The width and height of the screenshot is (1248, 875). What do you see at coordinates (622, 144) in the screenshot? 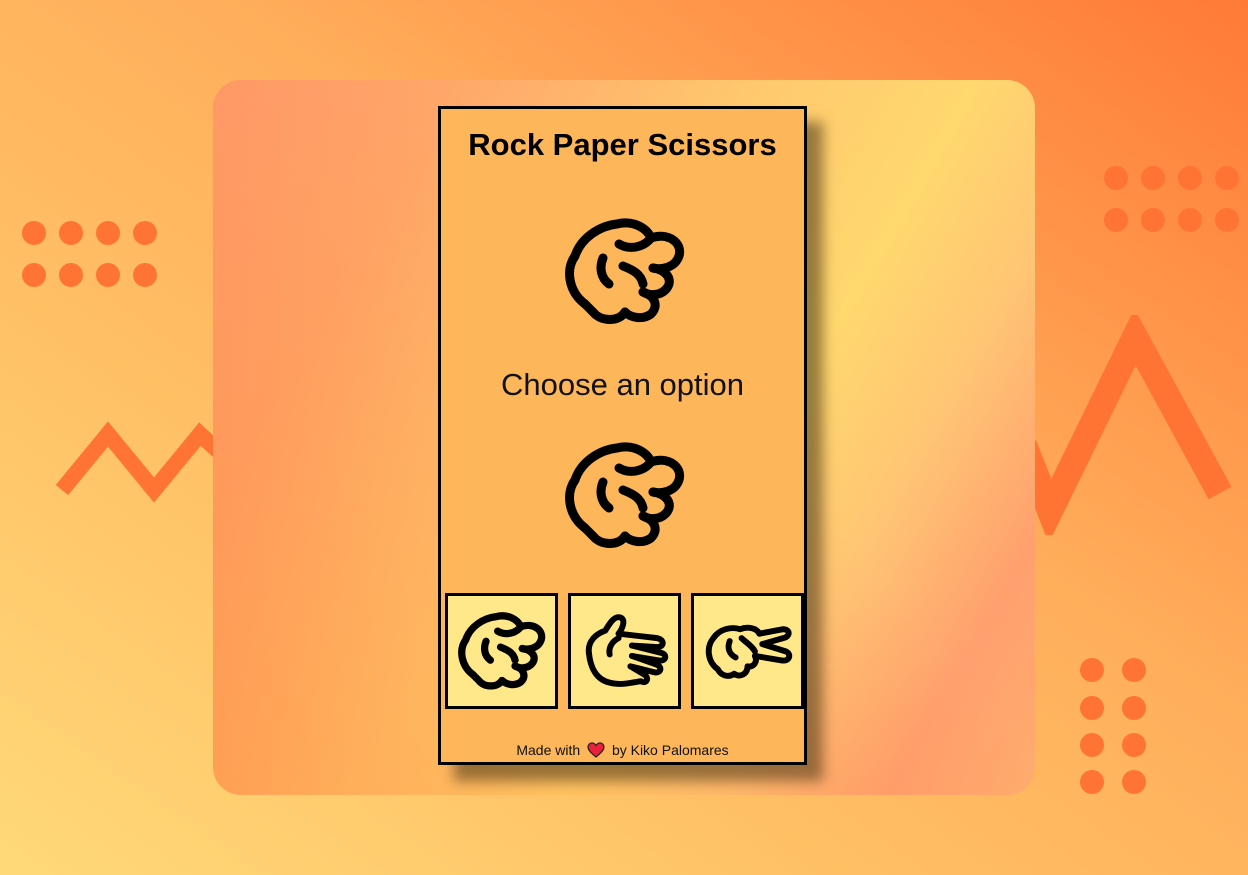
I see `game-title: Rock Paper Scissors` at bounding box center [622, 144].